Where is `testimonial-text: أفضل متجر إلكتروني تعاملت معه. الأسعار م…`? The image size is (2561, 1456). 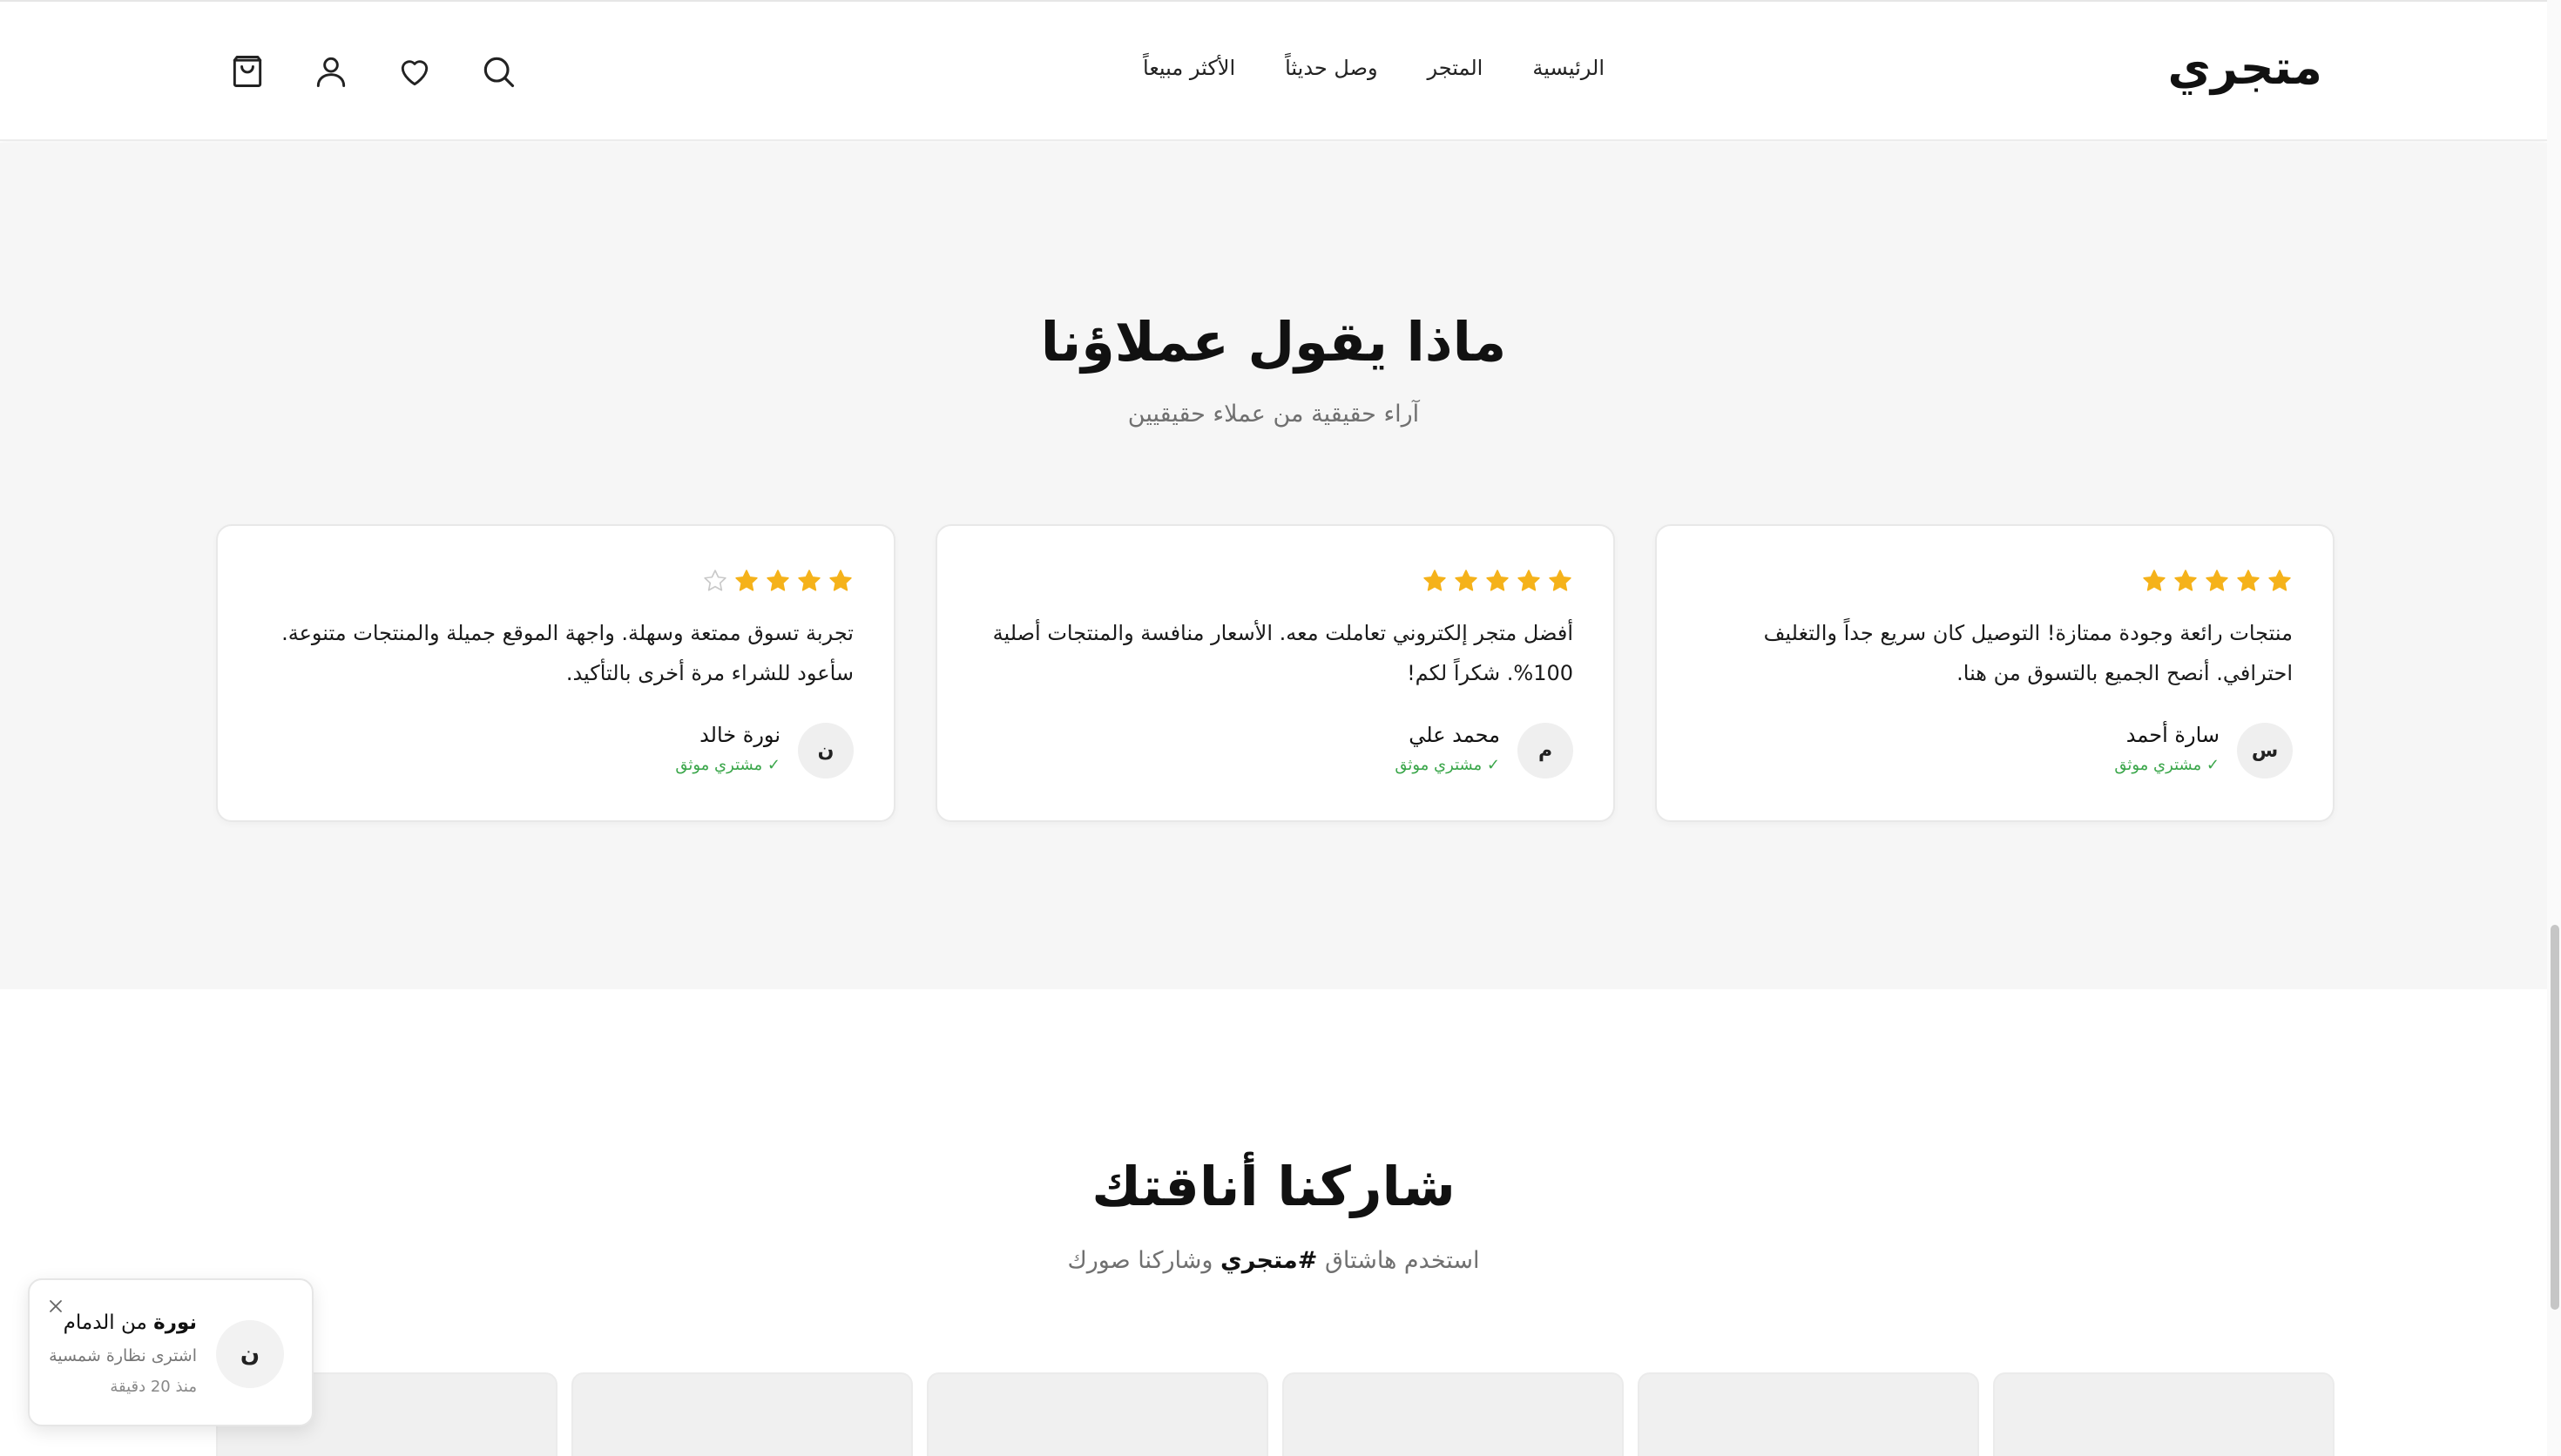 testimonial-text: أفضل متجر إلكتروني تعاملت معه. الأسعار م… is located at coordinates (1282, 653).